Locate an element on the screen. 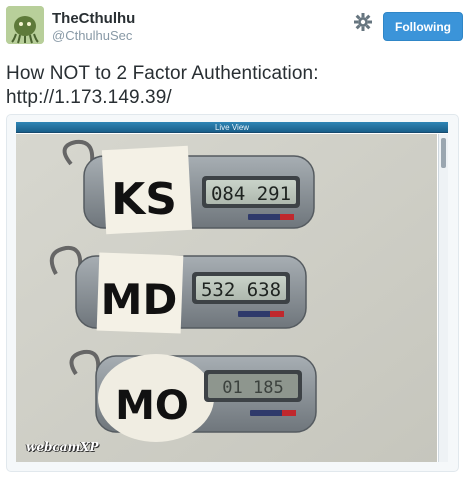 Image resolution: width=465 pixels, height=480 pixels. token-md-code: 532 638 is located at coordinates (241, 290).